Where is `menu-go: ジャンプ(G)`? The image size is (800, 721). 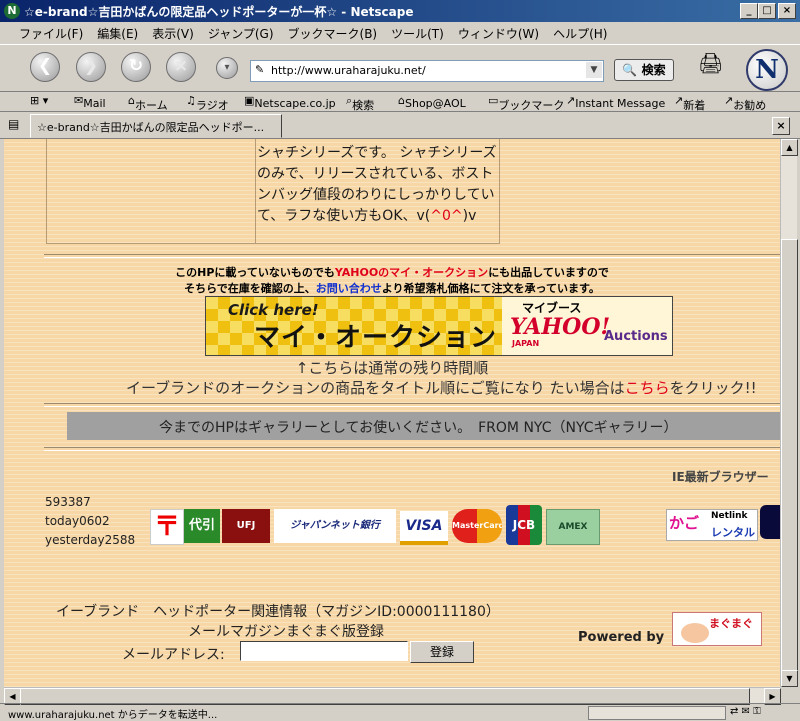
menu-go: ジャンプ(G) is located at coordinates (241, 32).